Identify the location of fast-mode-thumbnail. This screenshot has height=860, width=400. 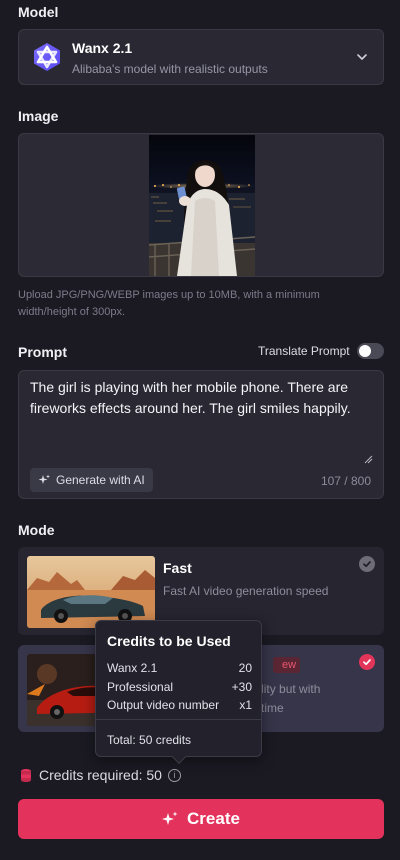
(91, 592).